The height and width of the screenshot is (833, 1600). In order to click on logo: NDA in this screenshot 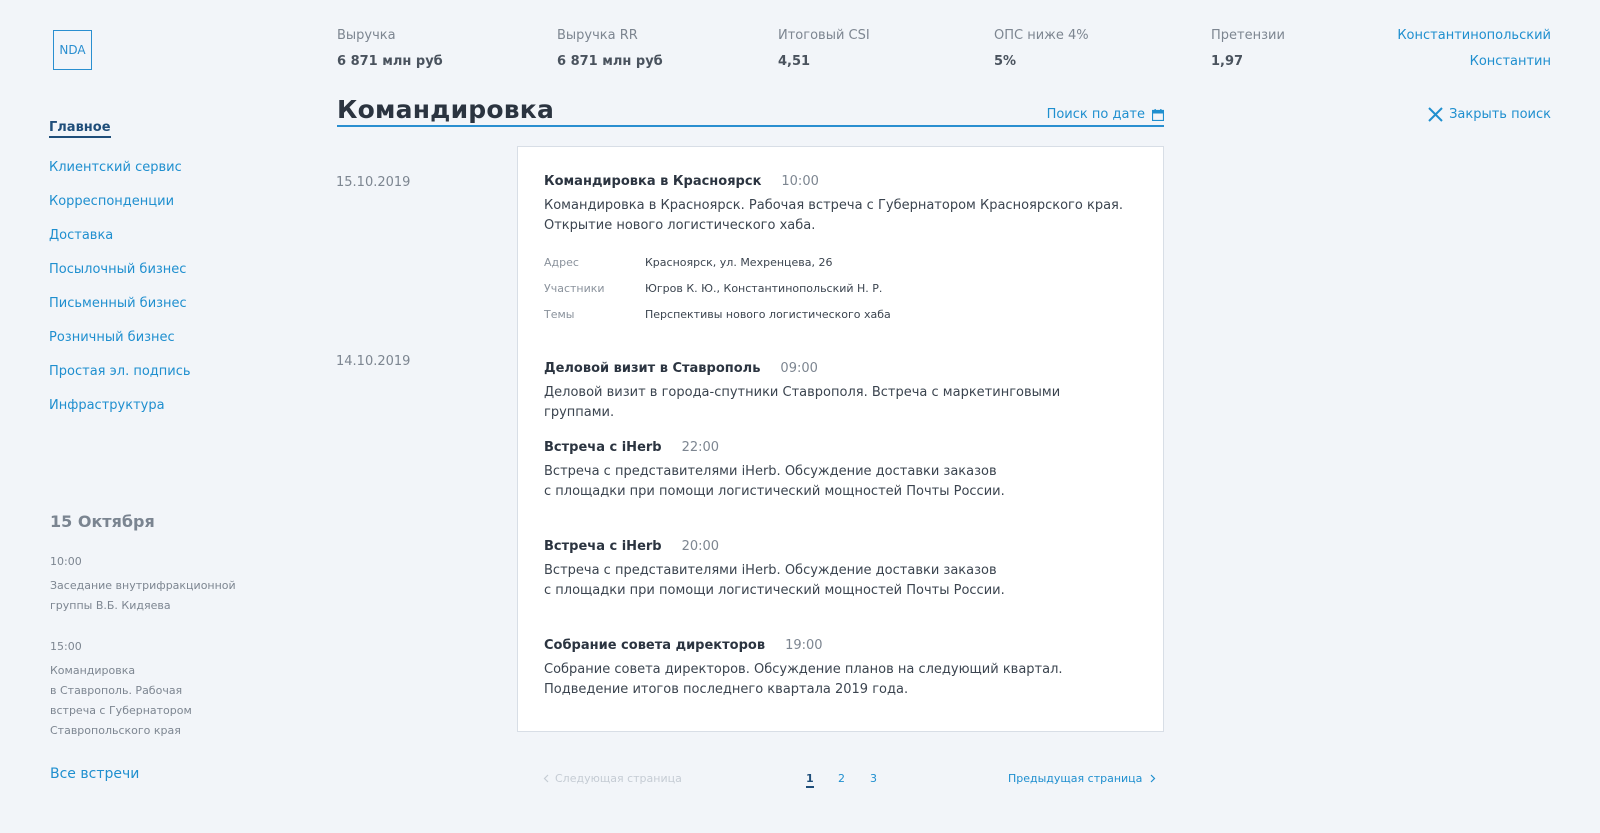, I will do `click(72, 50)`.